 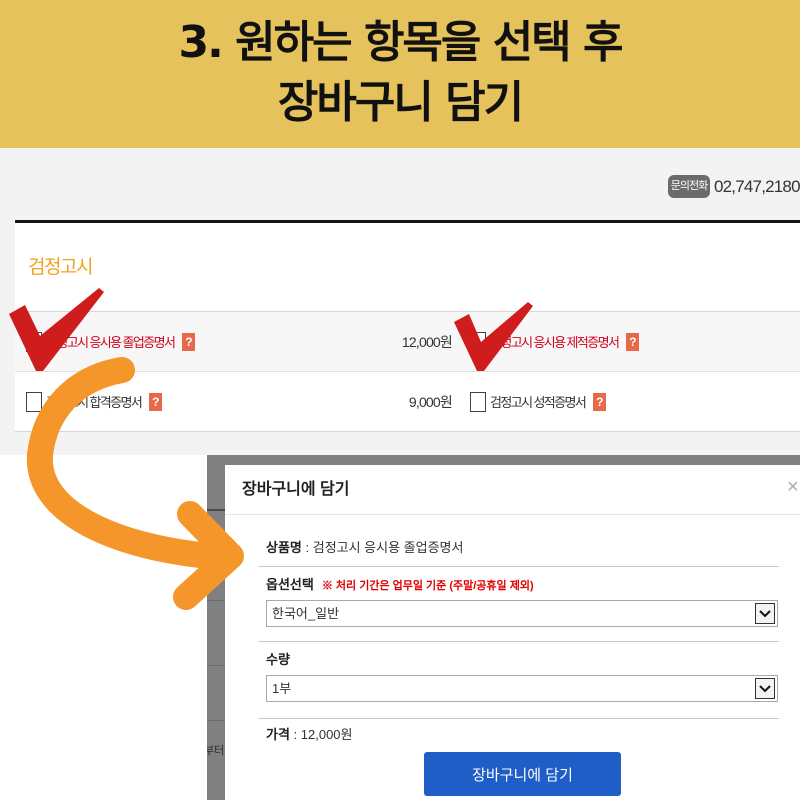 I want to click on right-product-cell: 검정고시 성적증명서 ?, so click(x=548, y=401).